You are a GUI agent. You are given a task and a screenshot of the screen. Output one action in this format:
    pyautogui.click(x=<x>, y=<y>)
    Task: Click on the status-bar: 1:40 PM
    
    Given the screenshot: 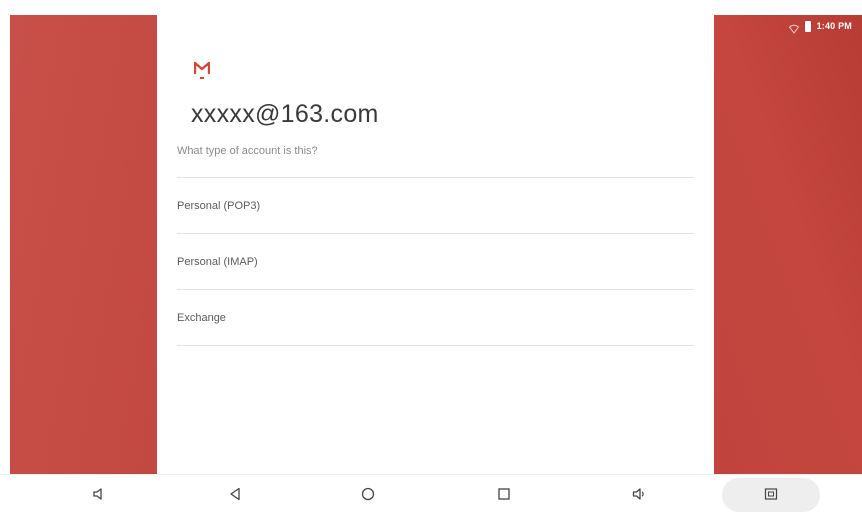 What is the action you would take?
    pyautogui.click(x=788, y=26)
    